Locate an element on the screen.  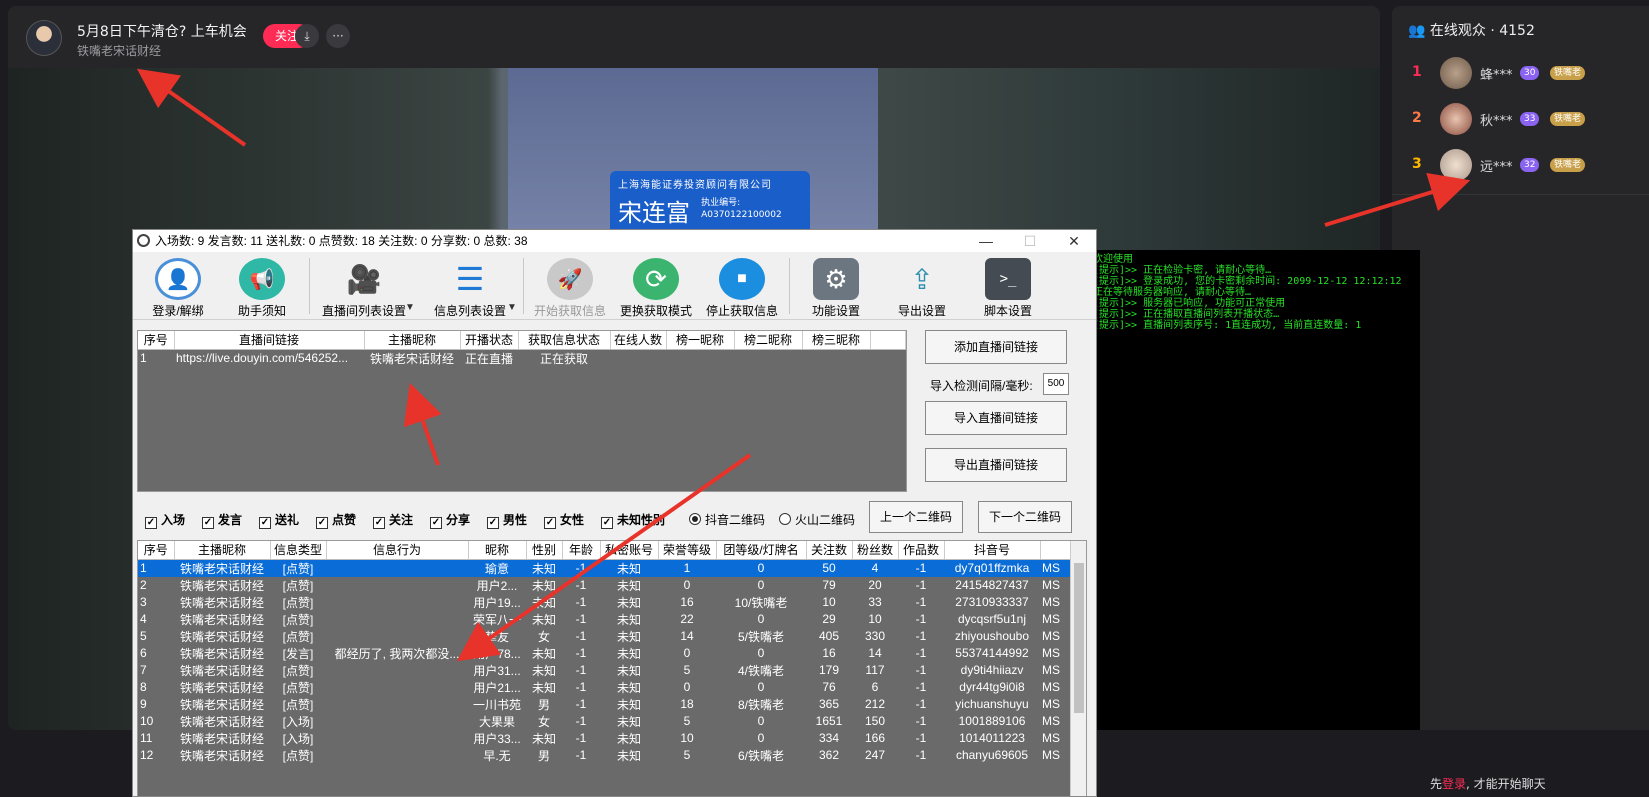
column-header: 信息类型 is located at coordinates (298, 550).